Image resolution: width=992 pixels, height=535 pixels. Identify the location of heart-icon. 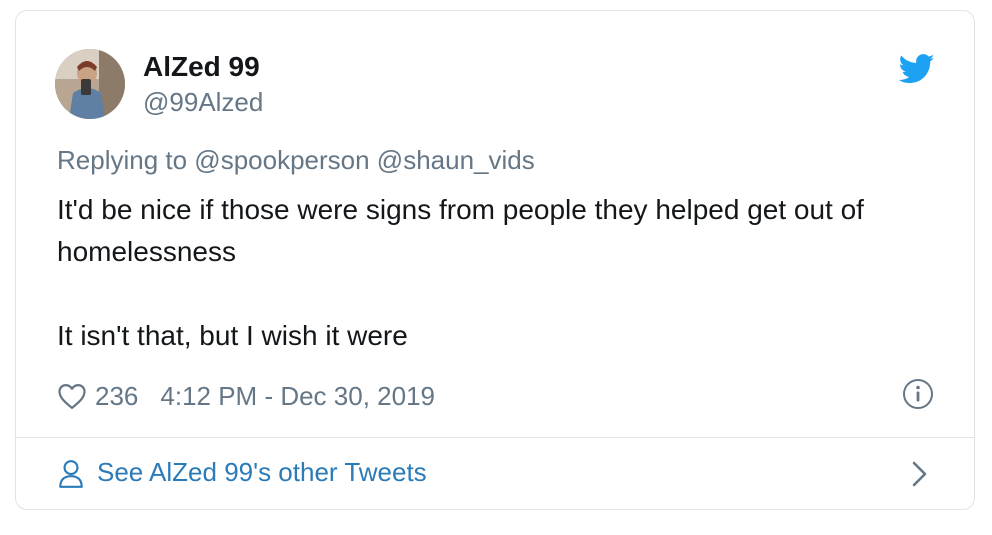
(72, 396).